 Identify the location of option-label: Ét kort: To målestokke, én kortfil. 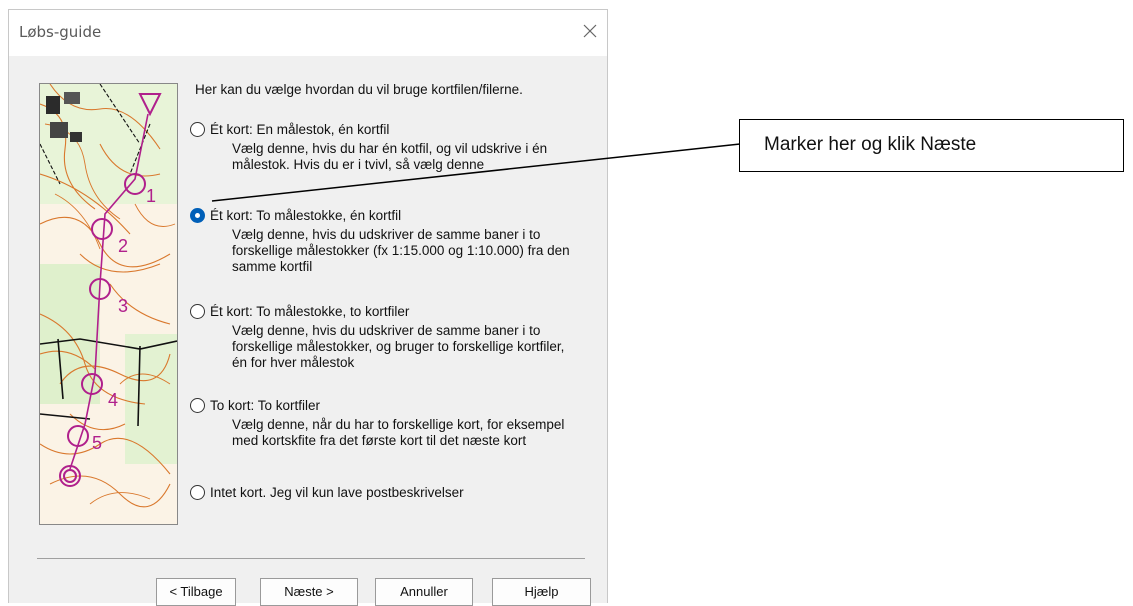
(306, 215).